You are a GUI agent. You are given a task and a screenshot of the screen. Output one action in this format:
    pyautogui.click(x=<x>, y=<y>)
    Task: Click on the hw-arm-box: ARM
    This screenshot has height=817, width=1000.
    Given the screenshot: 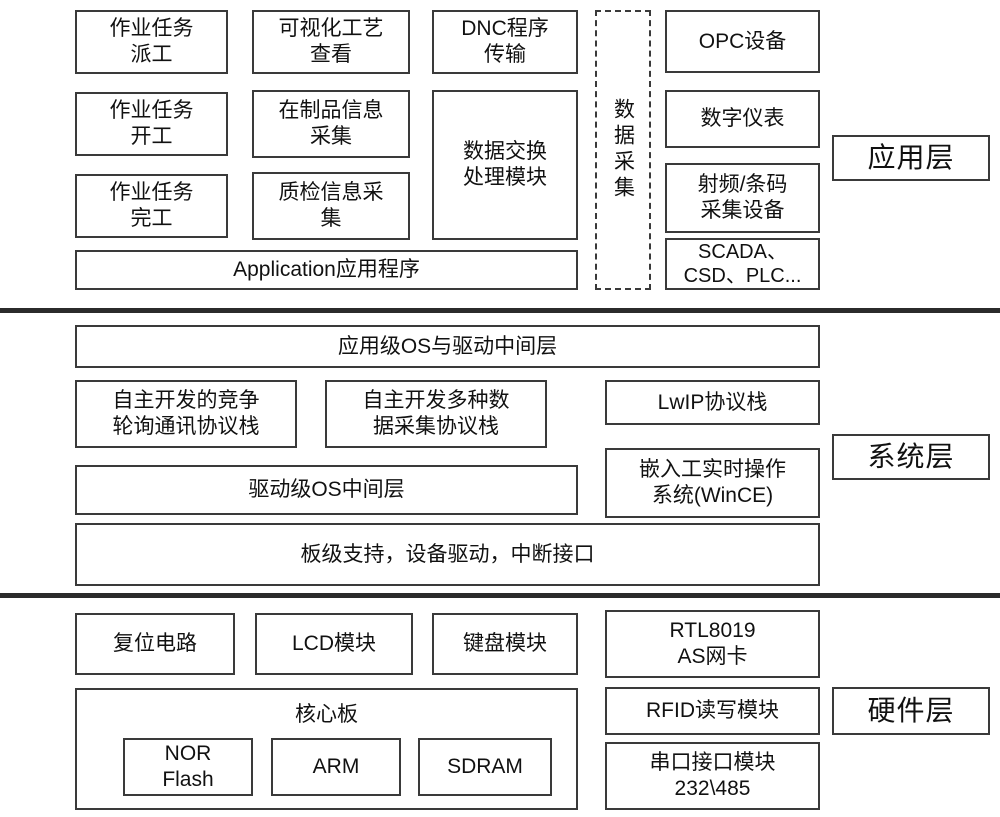 What is the action you would take?
    pyautogui.click(x=336, y=767)
    